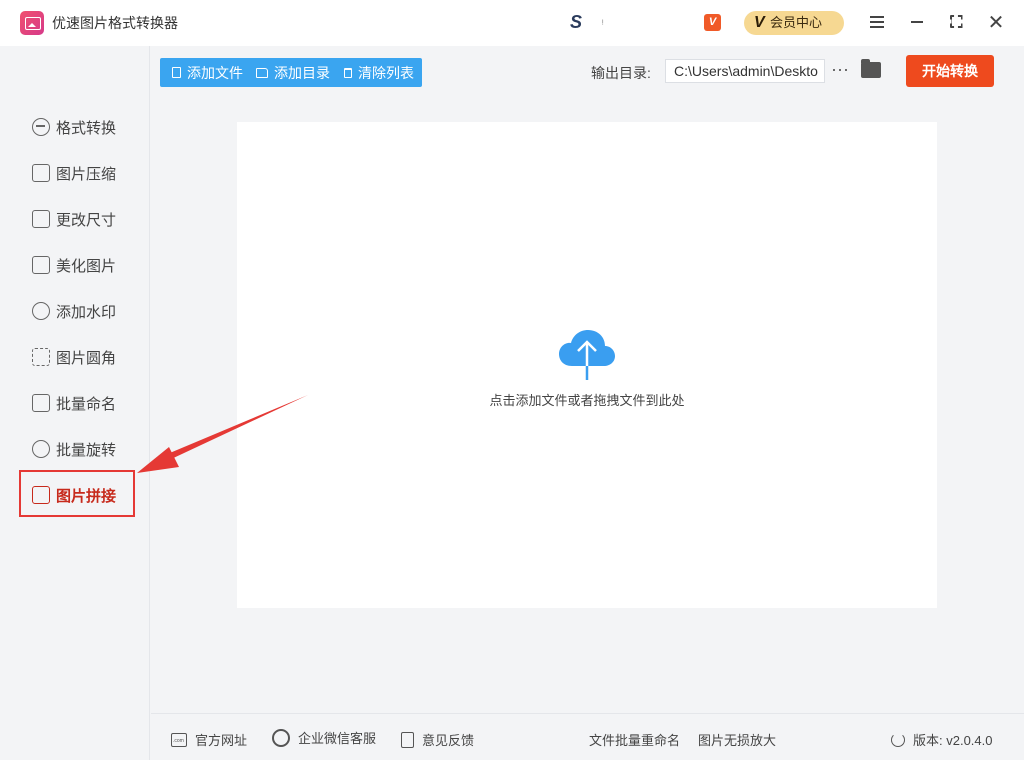 This screenshot has height=760, width=1024. I want to click on annotation-highlight-box, so click(77, 493).